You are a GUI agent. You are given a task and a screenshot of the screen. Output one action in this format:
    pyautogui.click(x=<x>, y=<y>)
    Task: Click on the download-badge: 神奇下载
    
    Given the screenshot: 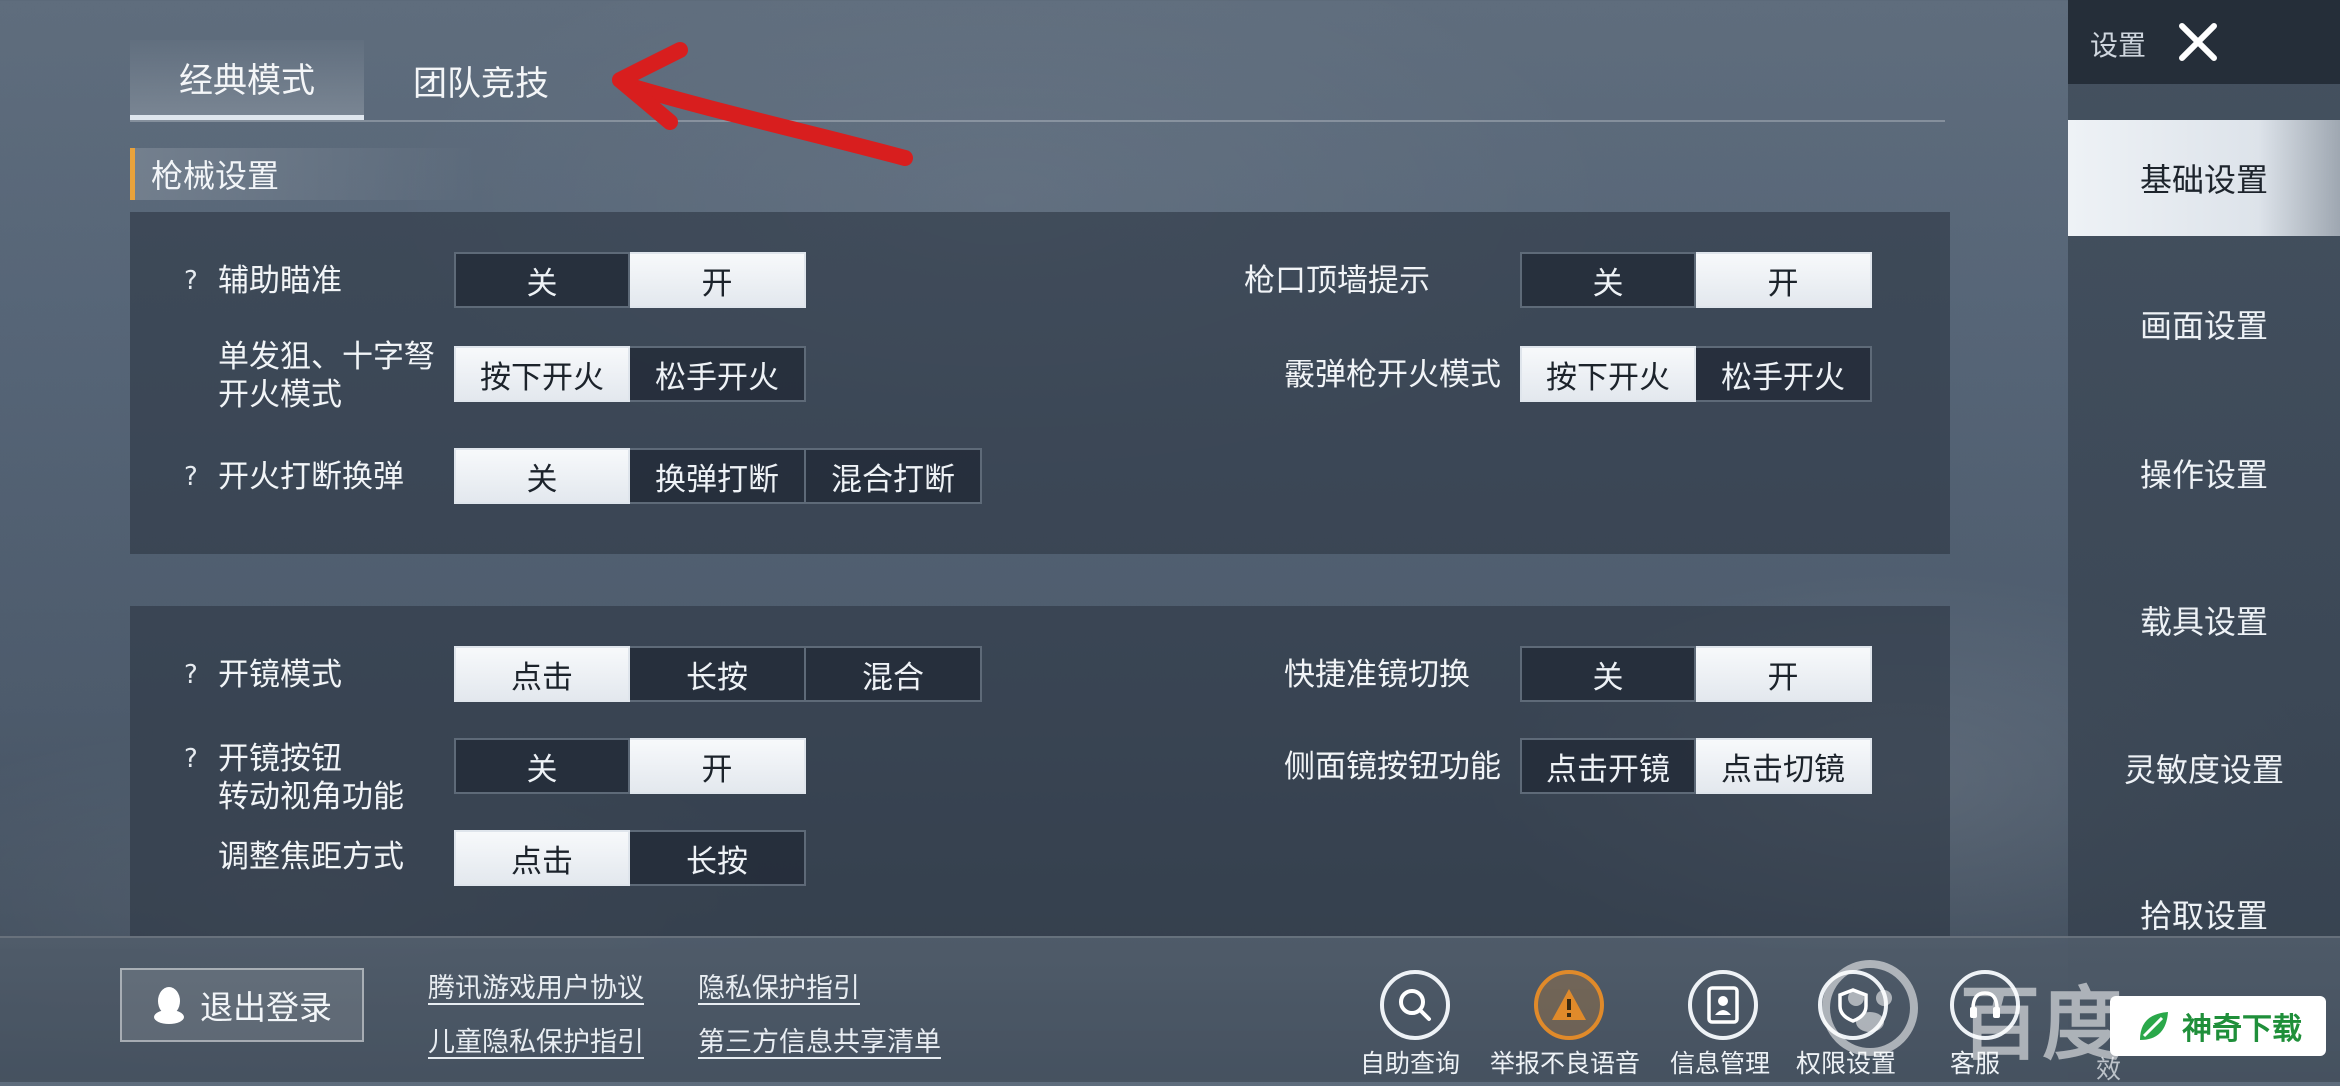 What is the action you would take?
    pyautogui.click(x=2218, y=1026)
    